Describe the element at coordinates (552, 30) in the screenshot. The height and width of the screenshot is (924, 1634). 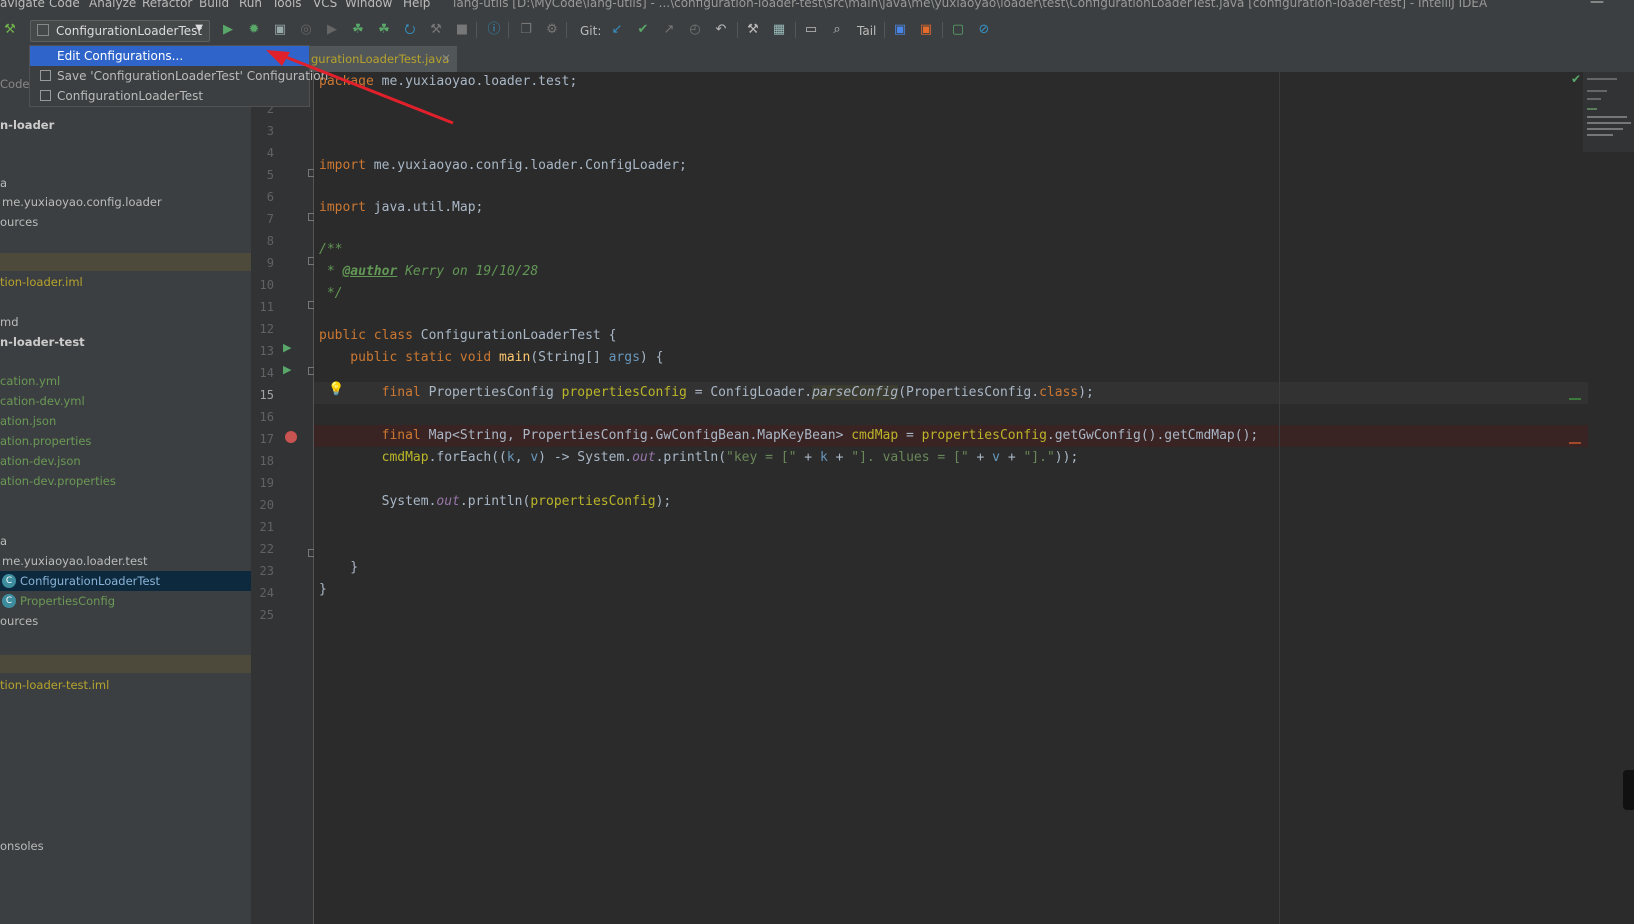
I see `settings-icon: ⚙` at that location.